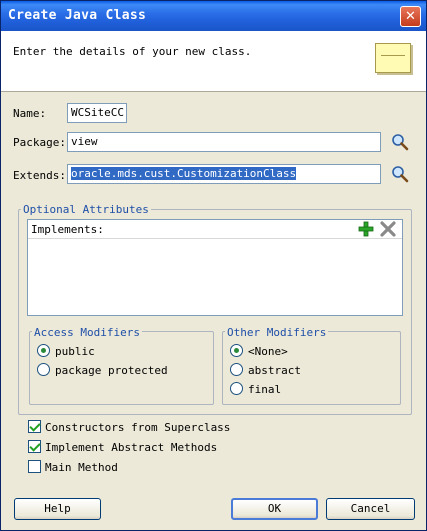 The image size is (427, 531). What do you see at coordinates (75, 351) in the screenshot?
I see `radio-public-label: public` at bounding box center [75, 351].